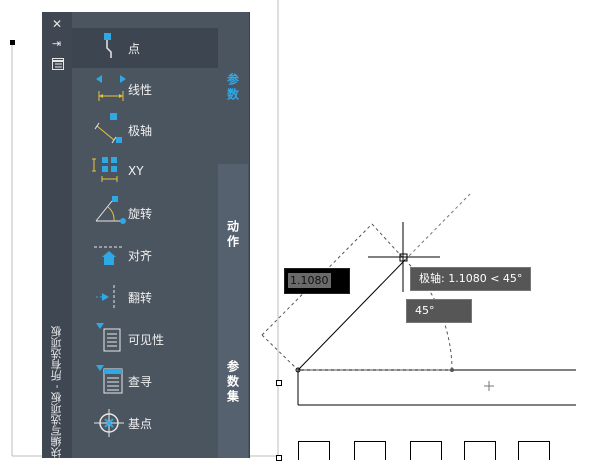 The width and height of the screenshot is (601, 472). I want to click on arc-end-marker, so click(452, 370).